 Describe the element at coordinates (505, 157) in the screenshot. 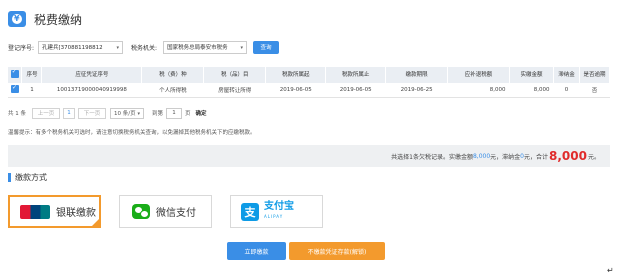

I see `summary-mid: 元，滞纳金` at that location.